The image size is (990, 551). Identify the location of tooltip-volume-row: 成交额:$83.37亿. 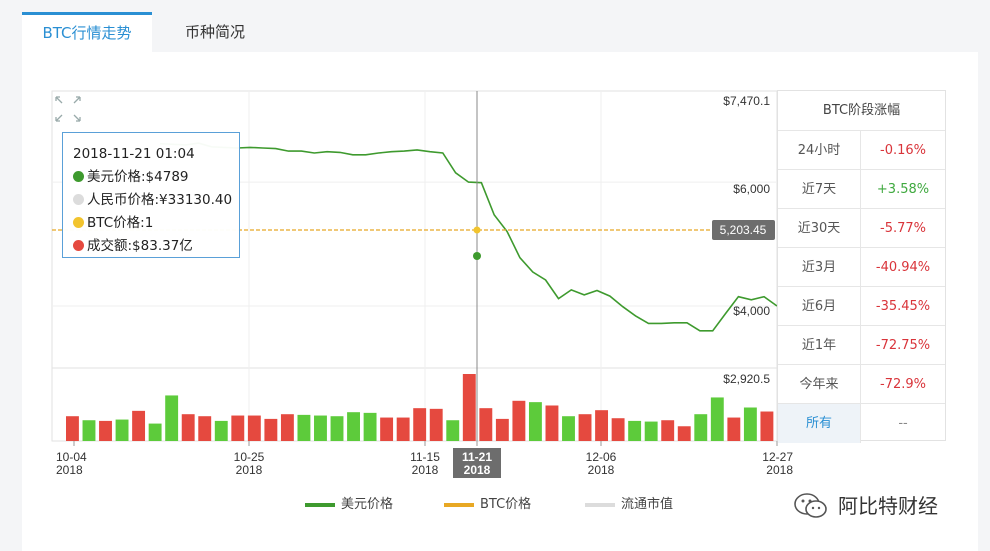
(151, 246).